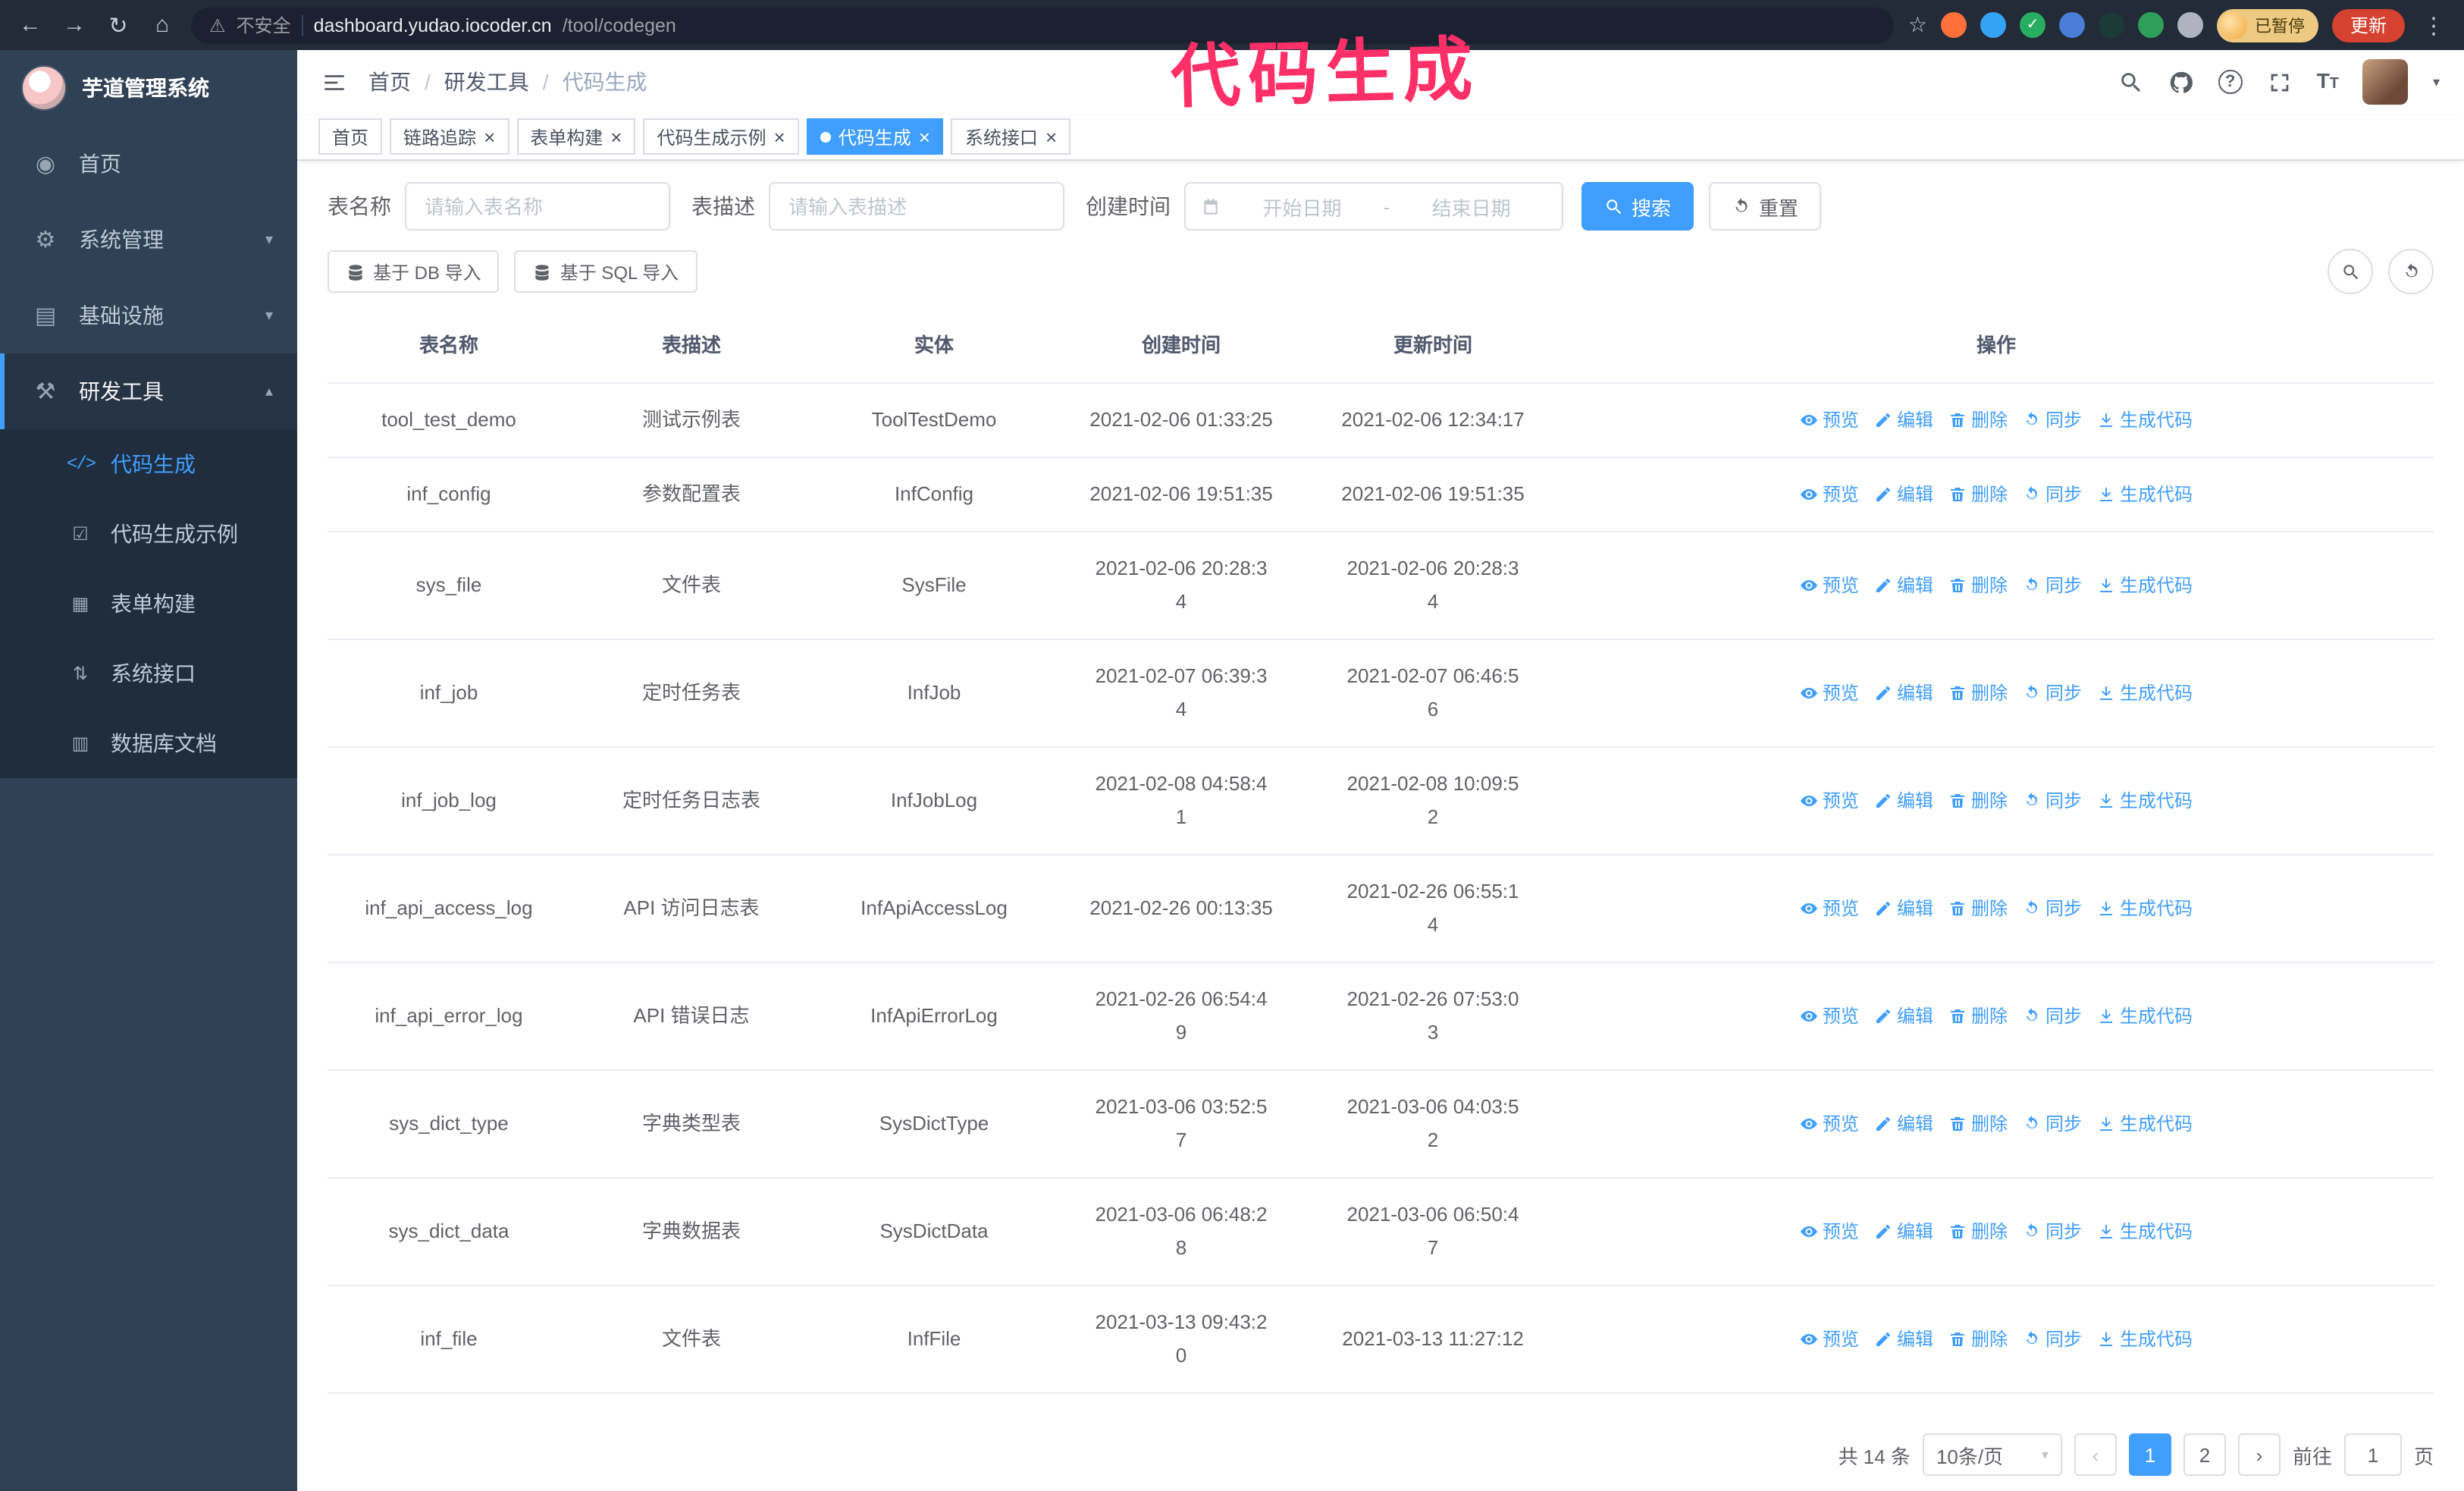 This screenshot has width=2464, height=1491. I want to click on submenu-item-example: ☑ 代码生成示例, so click(148, 534).